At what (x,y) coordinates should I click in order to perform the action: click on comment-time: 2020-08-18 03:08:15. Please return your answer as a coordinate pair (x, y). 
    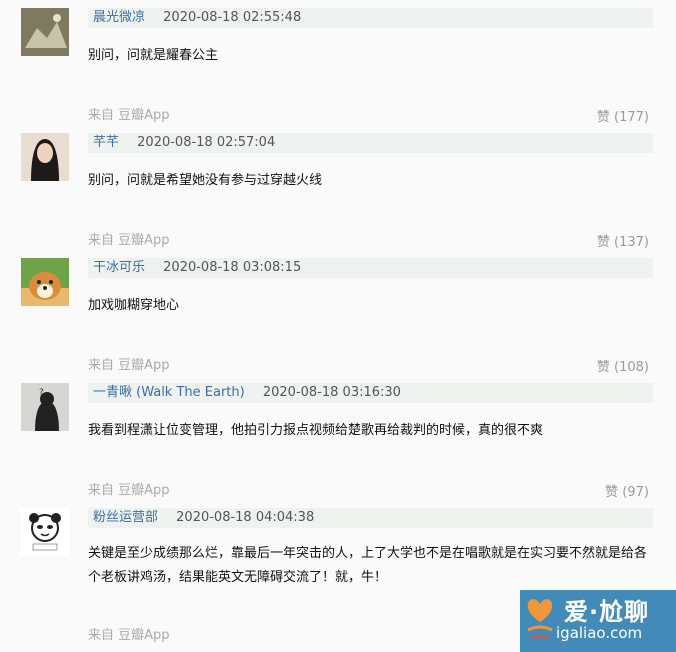
    Looking at the image, I should click on (232, 267).